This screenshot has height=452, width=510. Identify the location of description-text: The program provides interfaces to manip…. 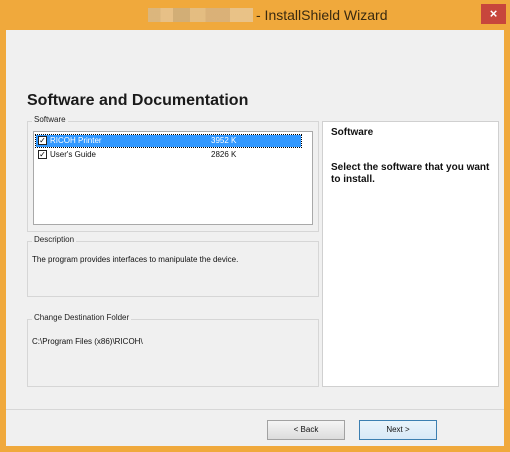
(135, 259).